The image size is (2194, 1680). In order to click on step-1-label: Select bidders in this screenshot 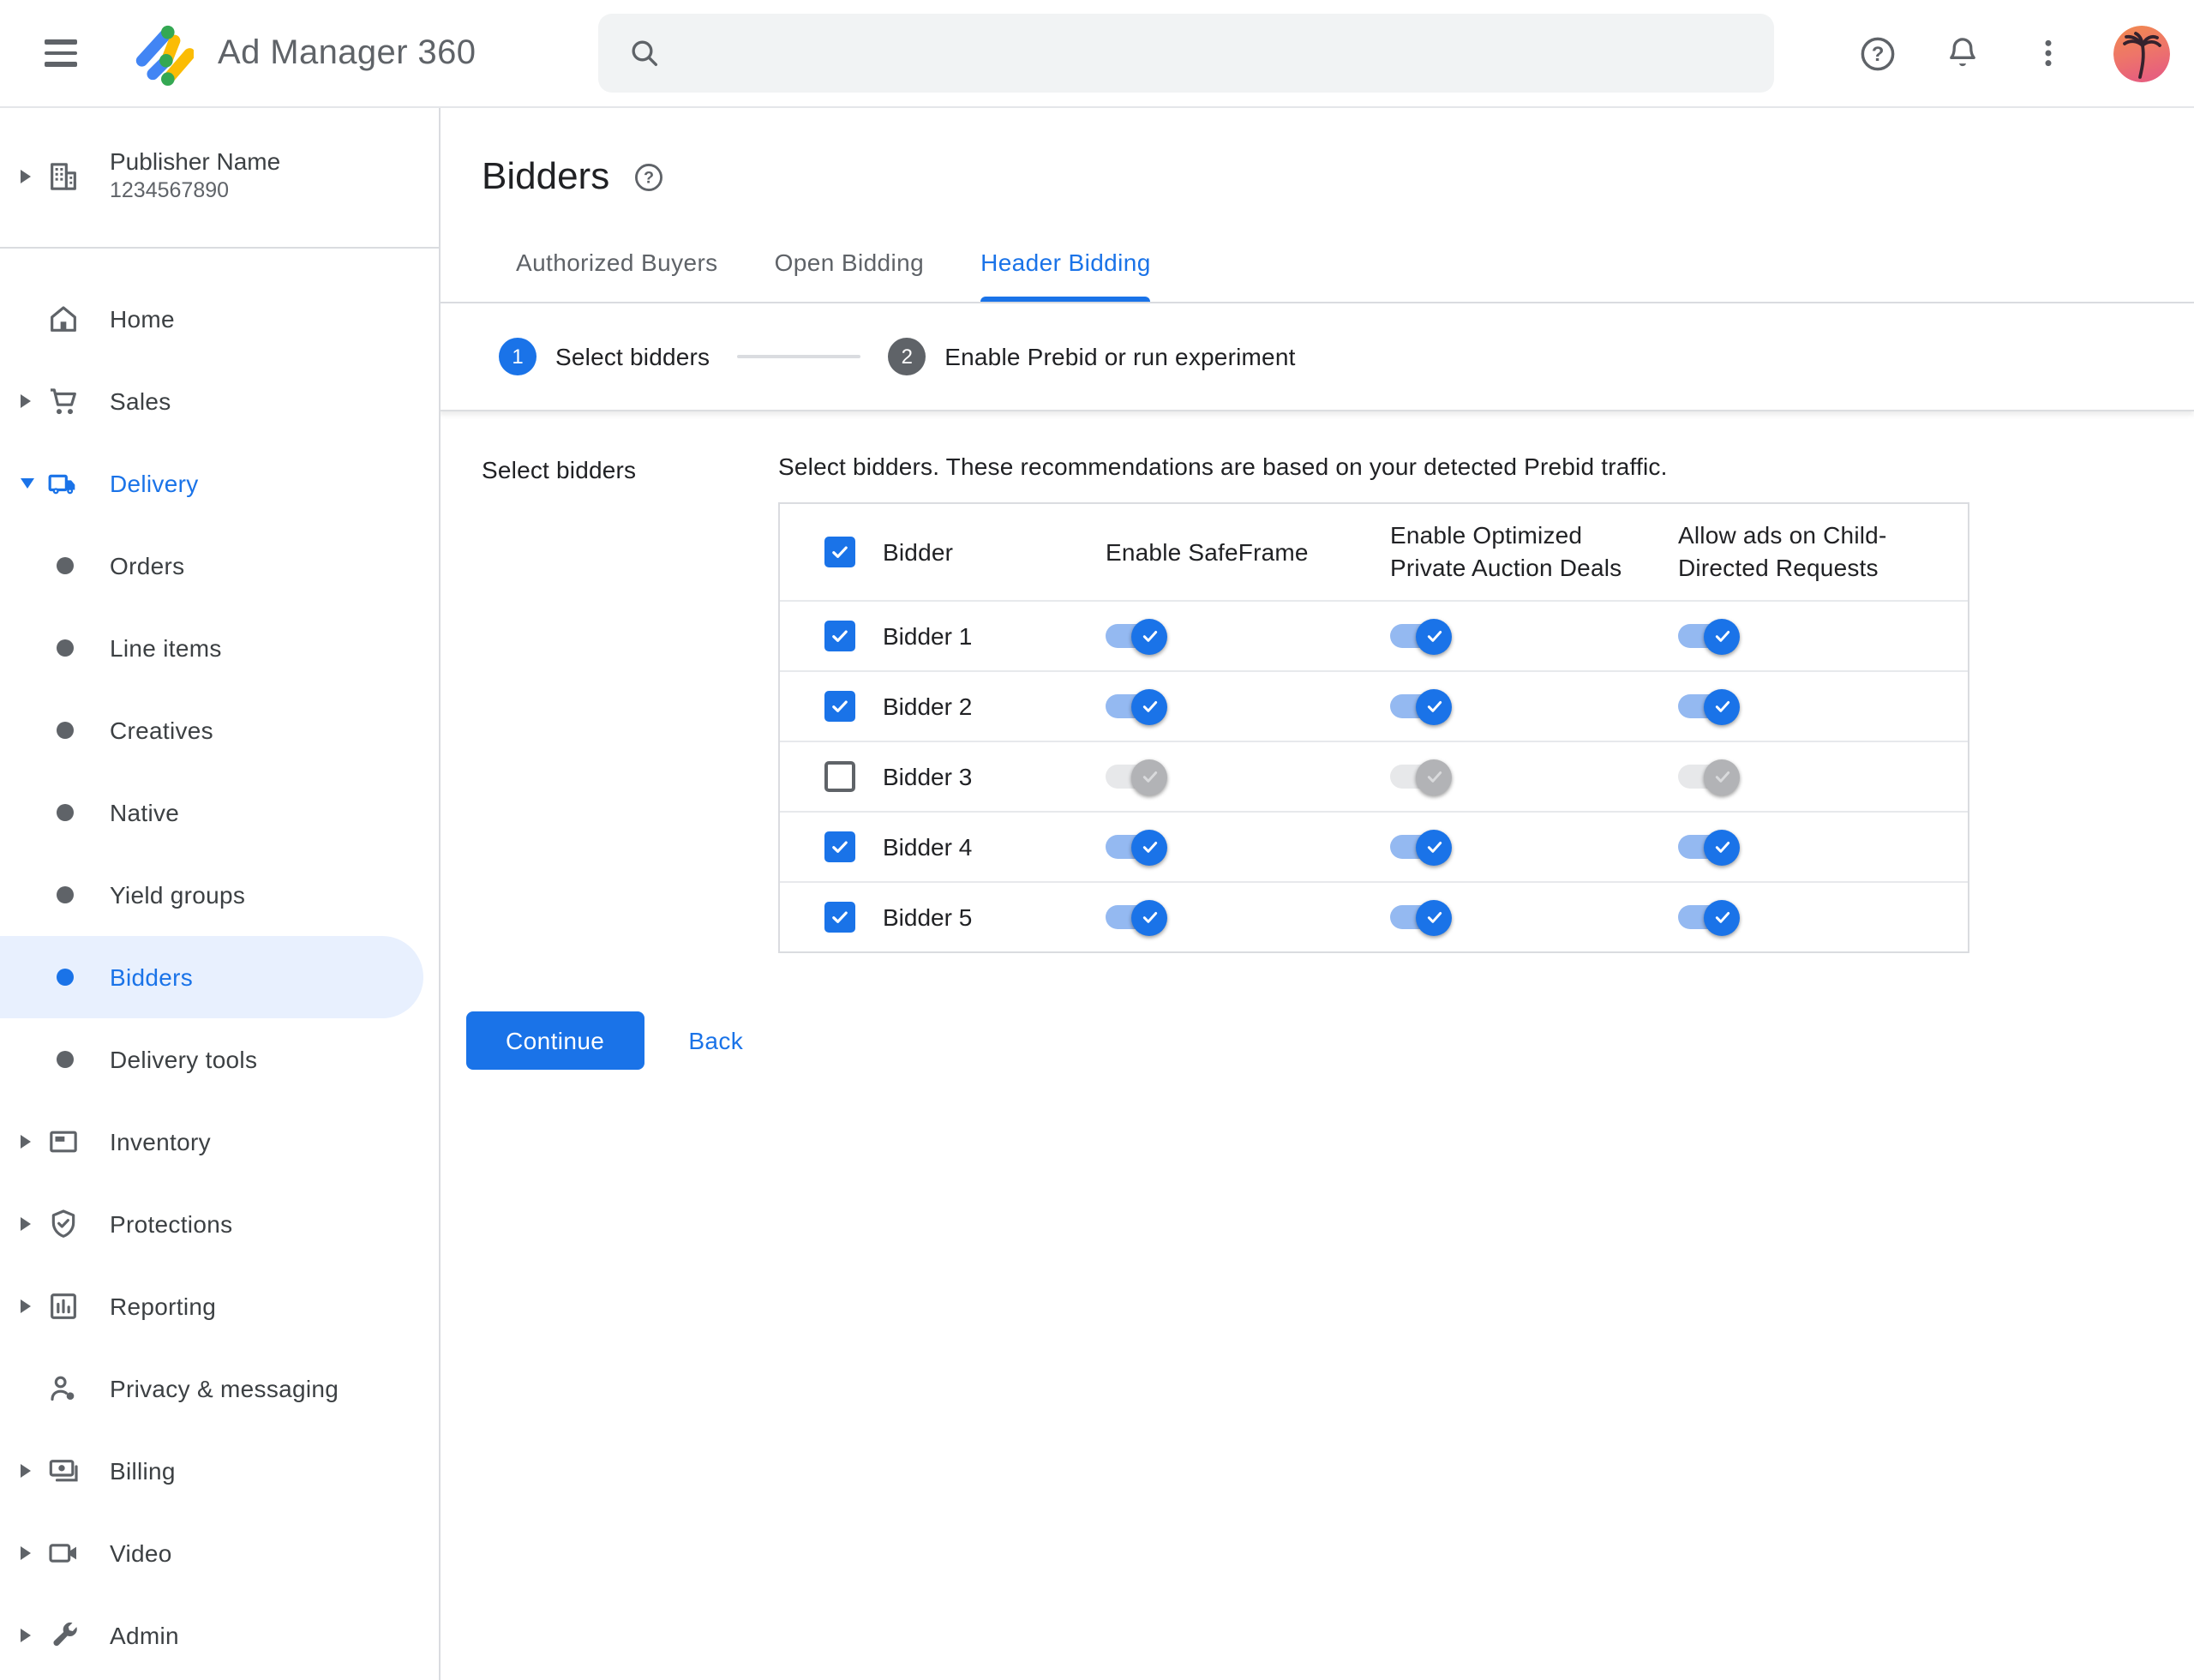, I will do `click(632, 356)`.